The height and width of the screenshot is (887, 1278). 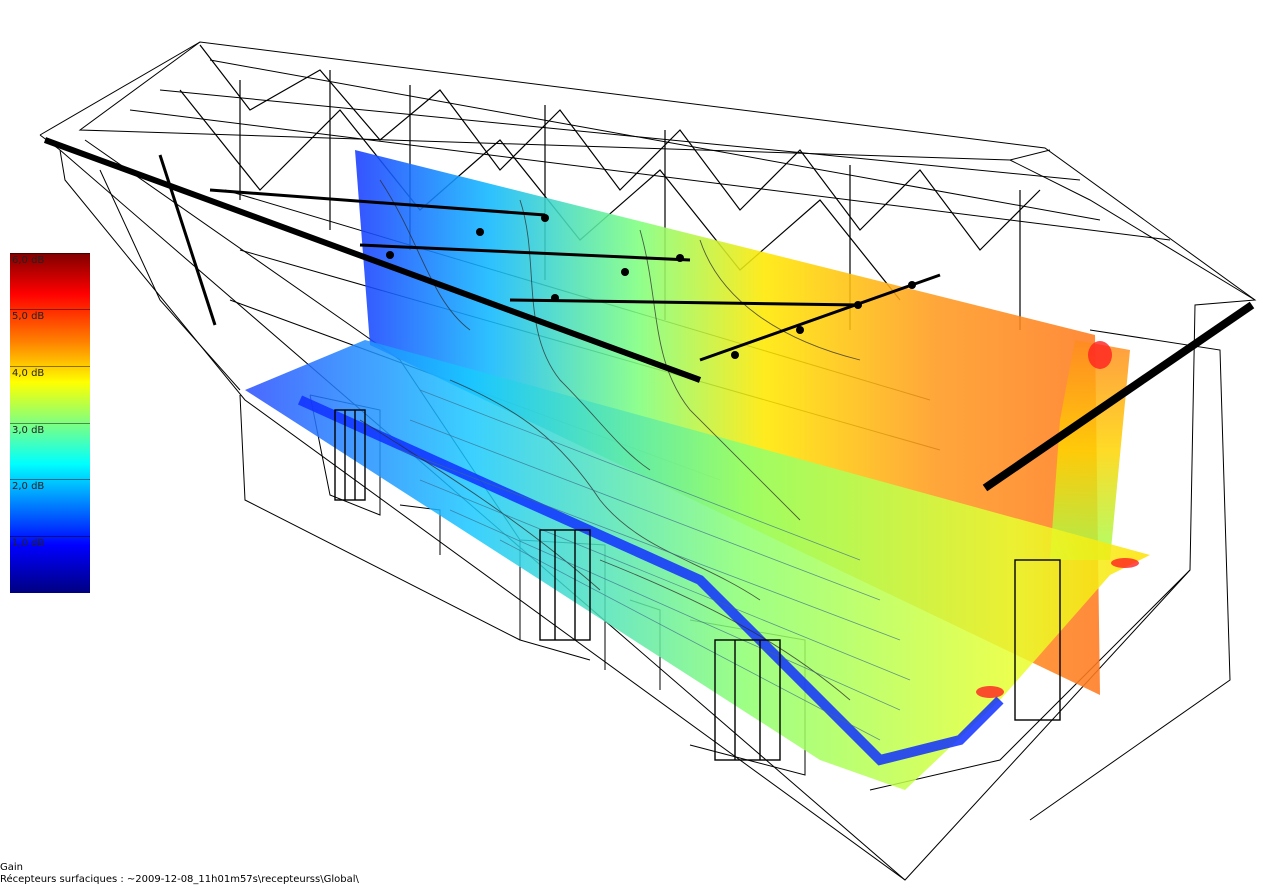 I want to click on legend-tick: 1,0 dB, so click(x=50, y=542).